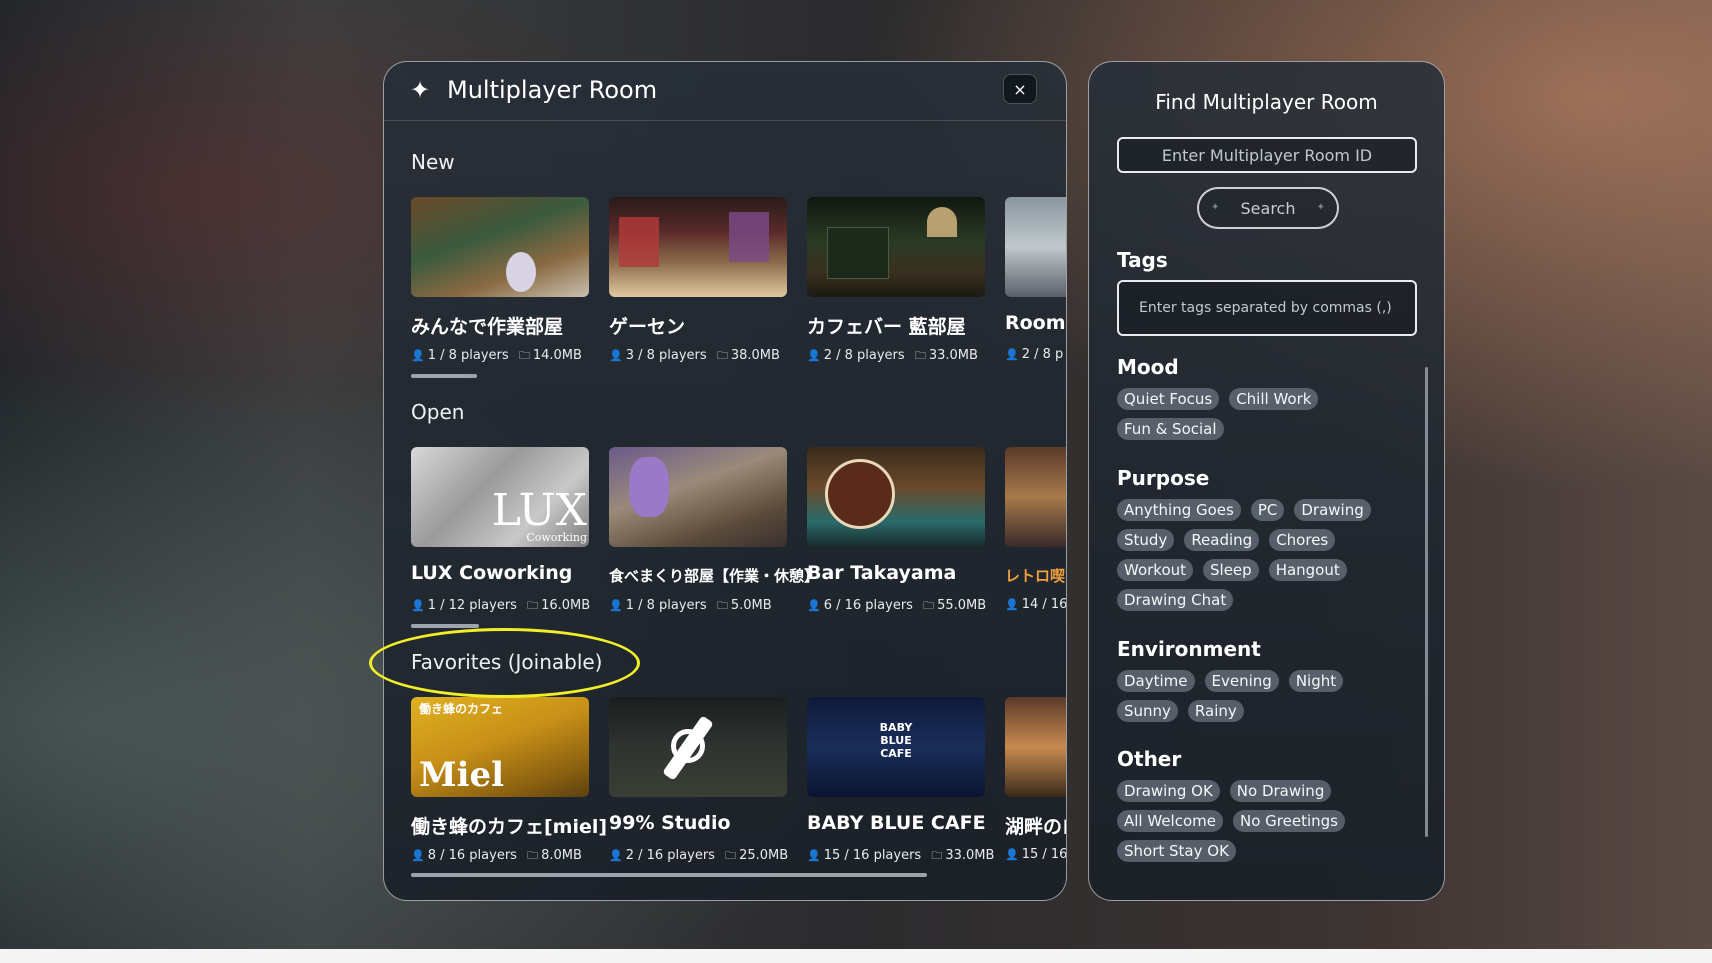 The image size is (1712, 963). Describe the element at coordinates (1316, 681) in the screenshot. I see `tag-chip: Night` at that location.